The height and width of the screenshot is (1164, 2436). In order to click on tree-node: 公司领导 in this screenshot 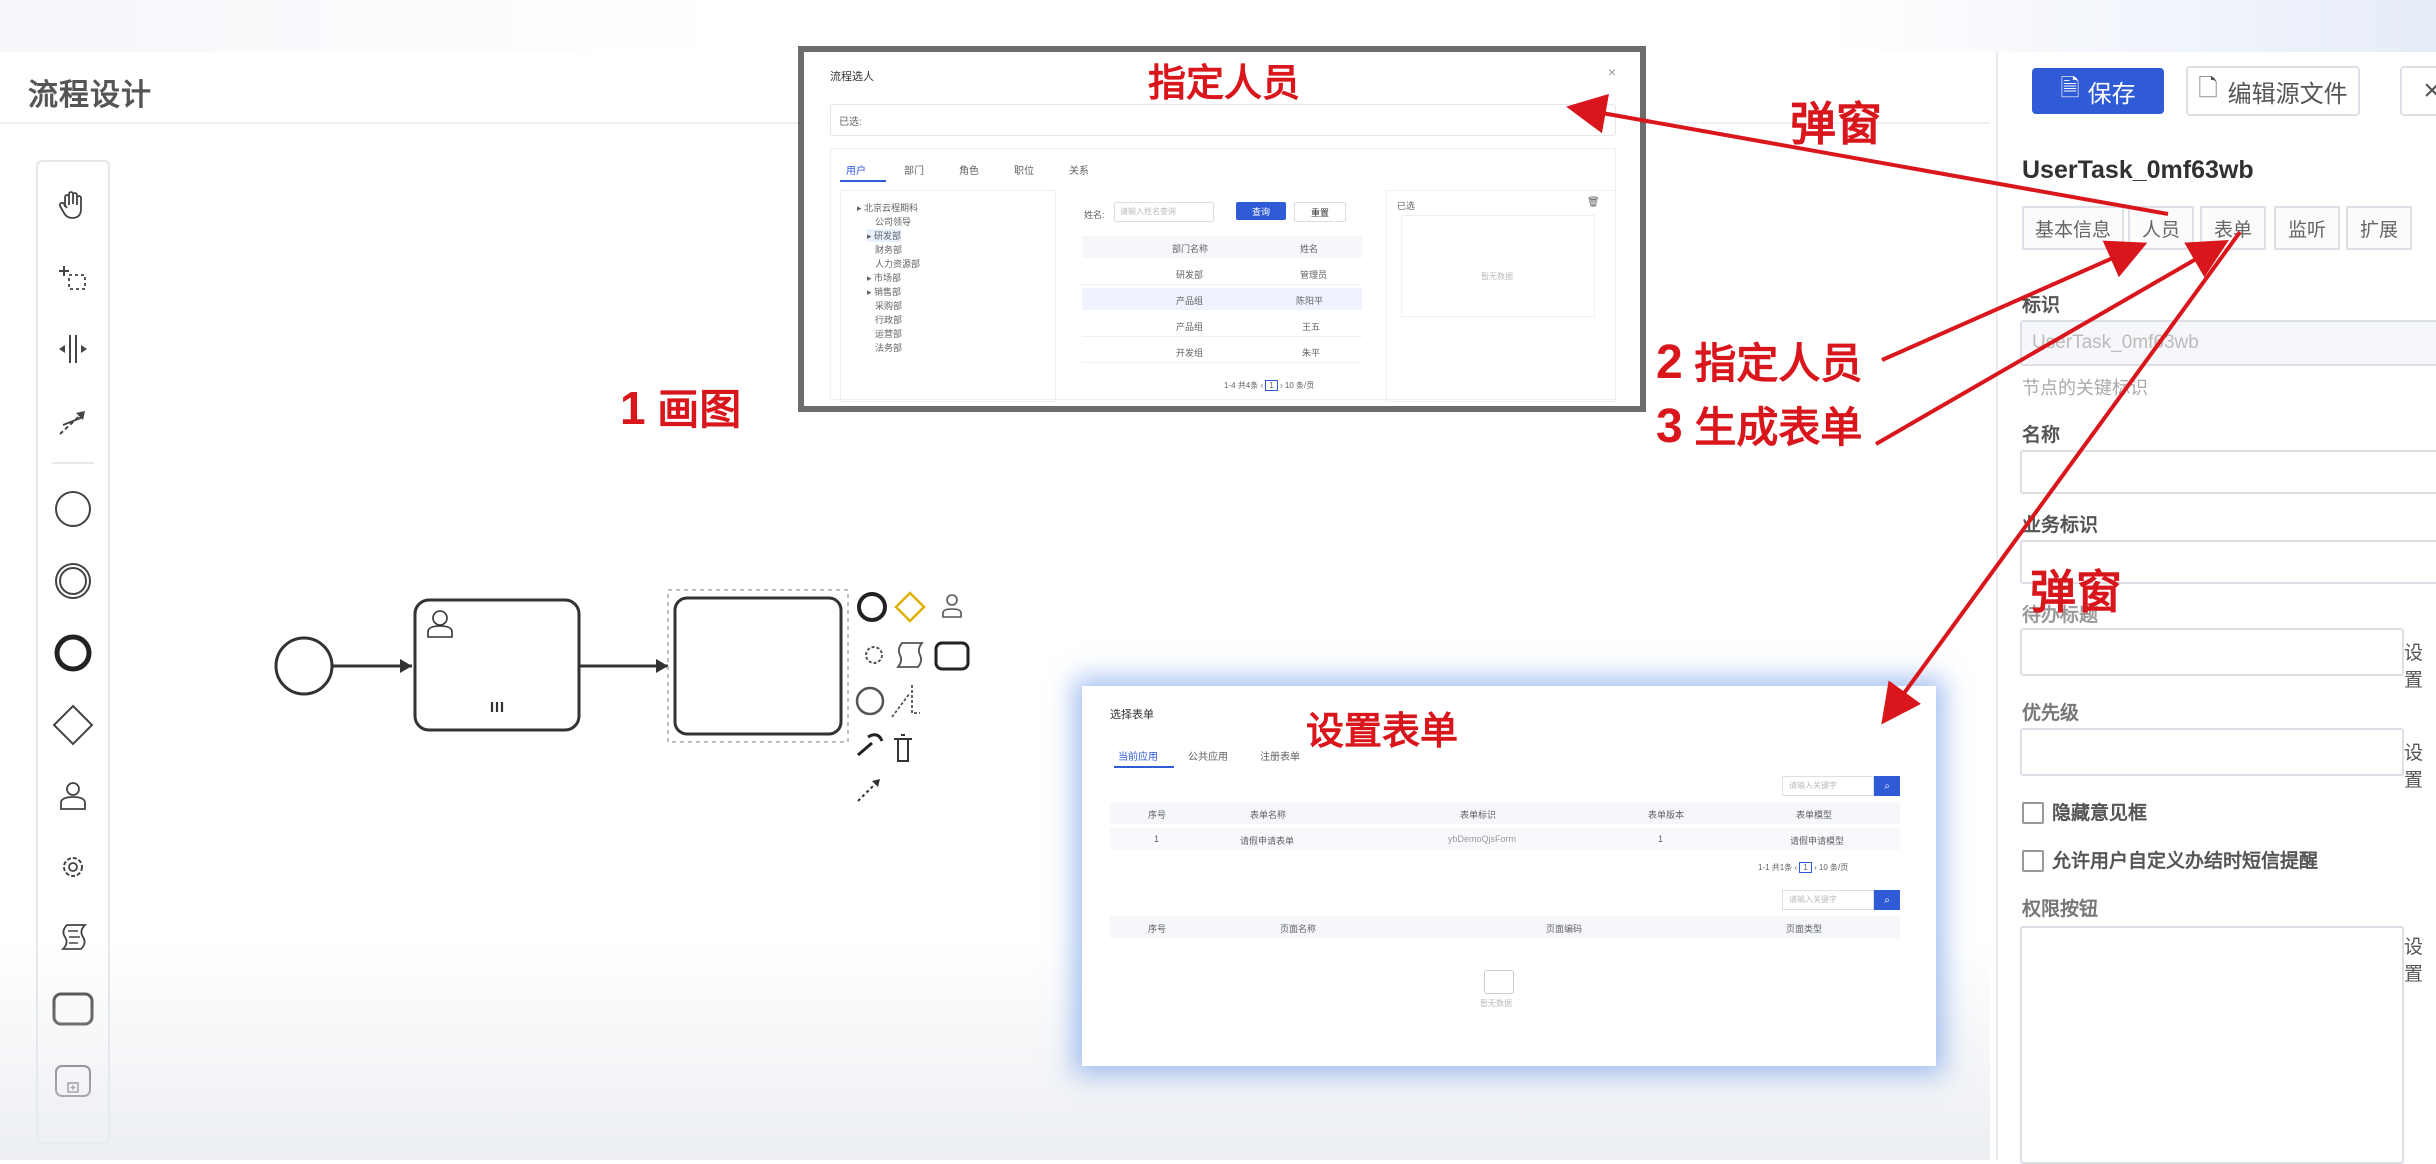, I will do `click(893, 221)`.